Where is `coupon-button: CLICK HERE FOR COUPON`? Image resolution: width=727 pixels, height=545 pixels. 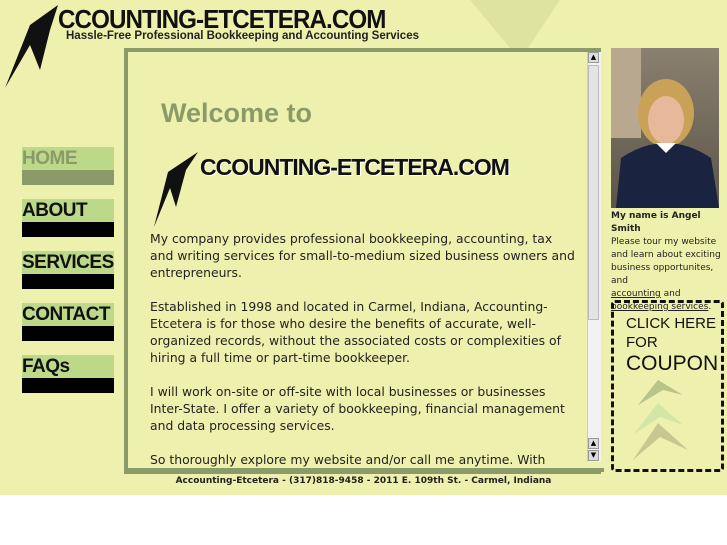 coupon-button: CLICK HERE FOR COUPON is located at coordinates (667, 386).